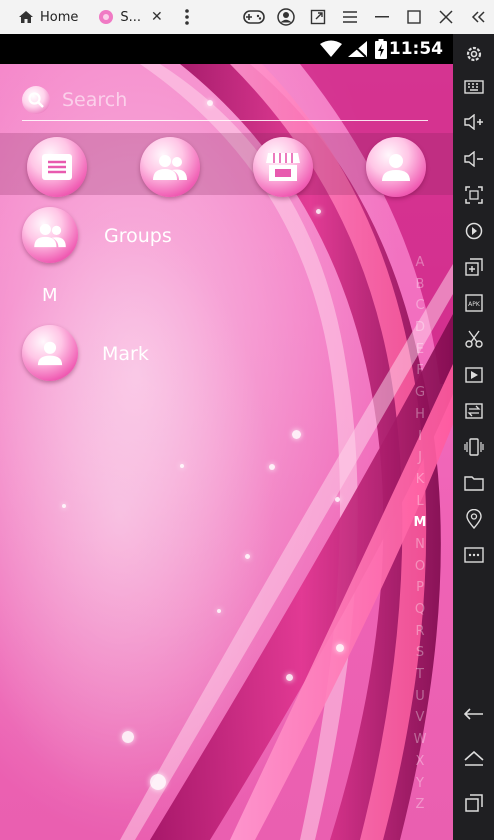 The width and height of the screenshot is (494, 840). Describe the element at coordinates (473, 759) in the screenshot. I see `home-icon` at that location.